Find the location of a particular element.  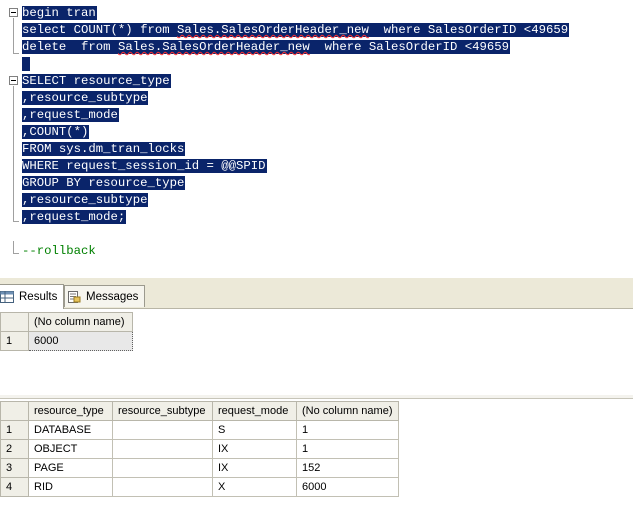

code-line-12: ,resource_subtype is located at coordinates (85, 200).